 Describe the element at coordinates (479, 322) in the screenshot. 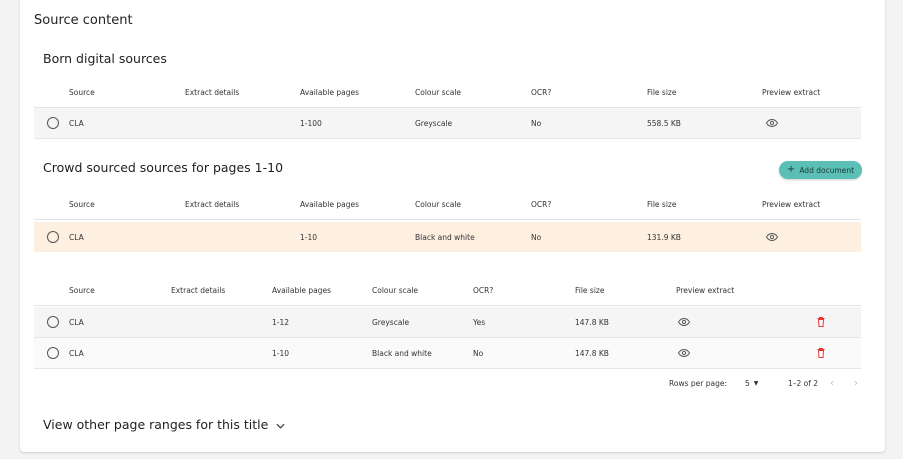

I see `cell-ocr: Yes` at that location.